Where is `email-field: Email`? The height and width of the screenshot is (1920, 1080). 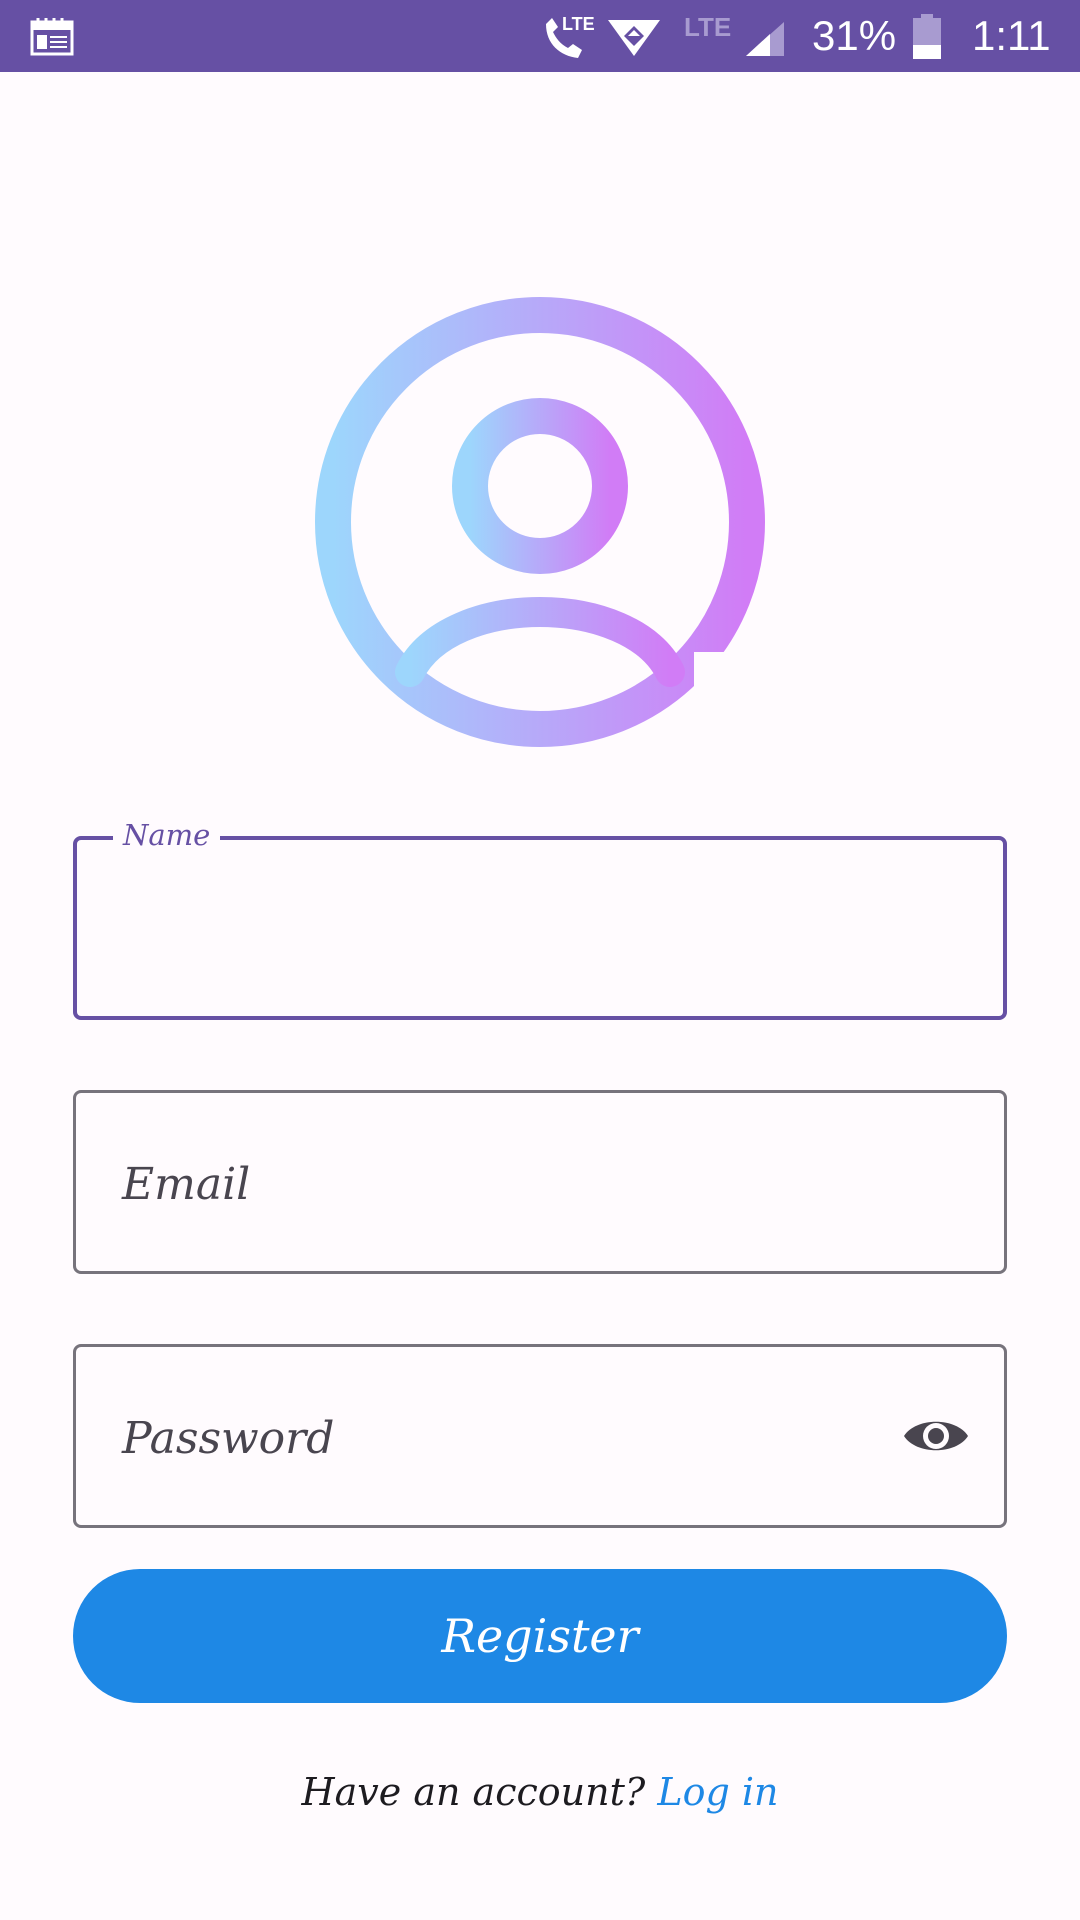
email-field: Email is located at coordinates (540, 1182).